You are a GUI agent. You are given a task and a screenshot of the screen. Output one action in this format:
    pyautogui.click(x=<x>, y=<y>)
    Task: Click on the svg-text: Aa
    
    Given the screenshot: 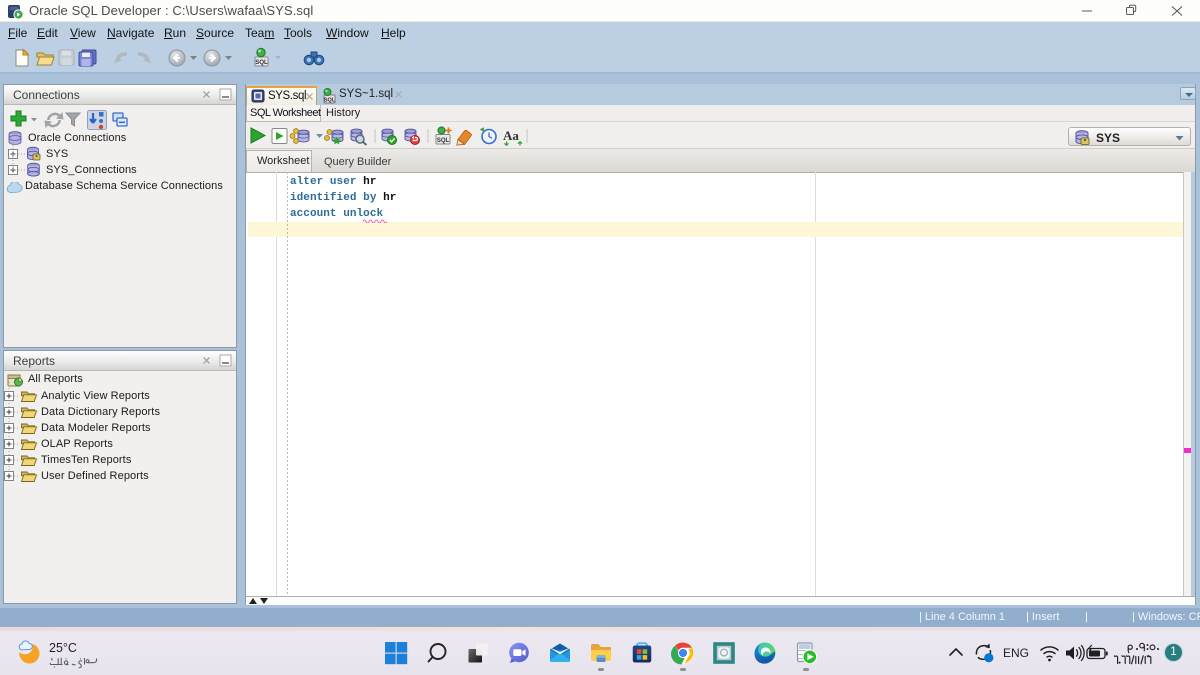 What is the action you would take?
    pyautogui.click(x=511, y=135)
    